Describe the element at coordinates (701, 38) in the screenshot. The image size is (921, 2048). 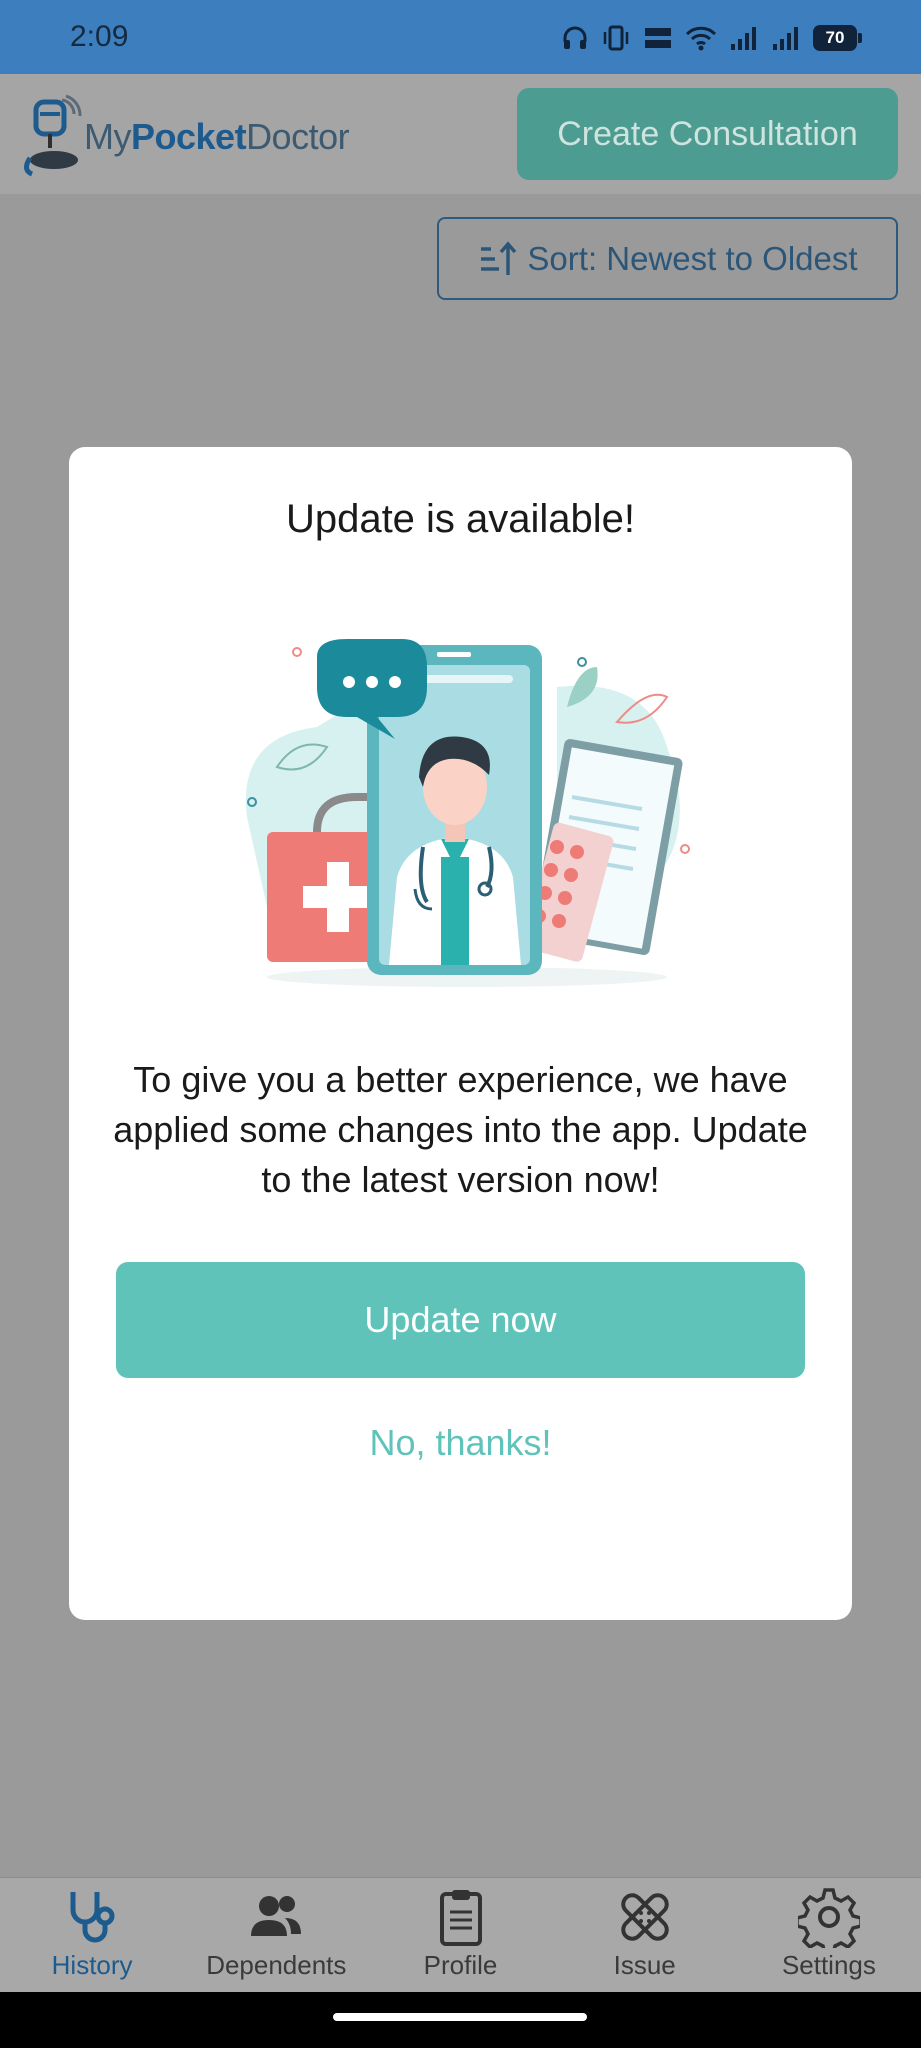
I see `wifi-icon` at that location.